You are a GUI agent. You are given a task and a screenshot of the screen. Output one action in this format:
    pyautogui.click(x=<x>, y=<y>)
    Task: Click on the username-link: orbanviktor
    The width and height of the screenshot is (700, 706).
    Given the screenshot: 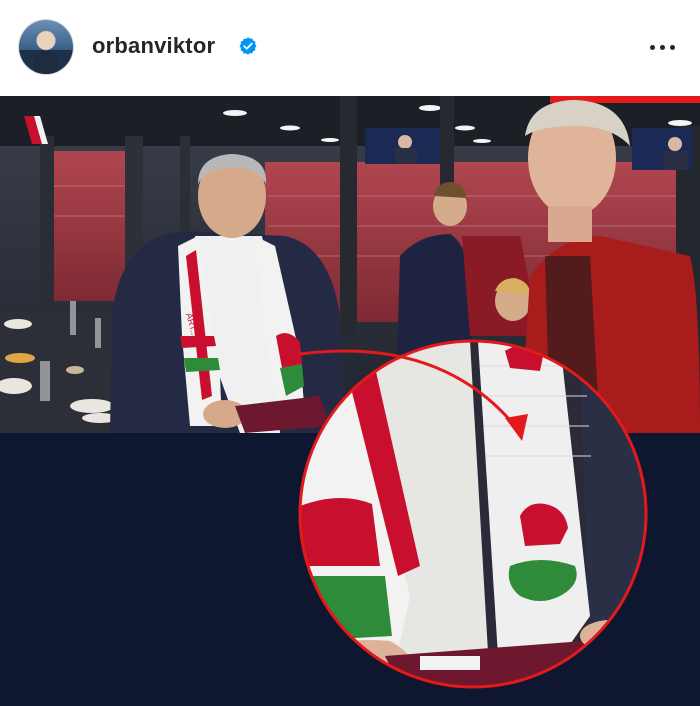 What is the action you would take?
    pyautogui.click(x=153, y=46)
    